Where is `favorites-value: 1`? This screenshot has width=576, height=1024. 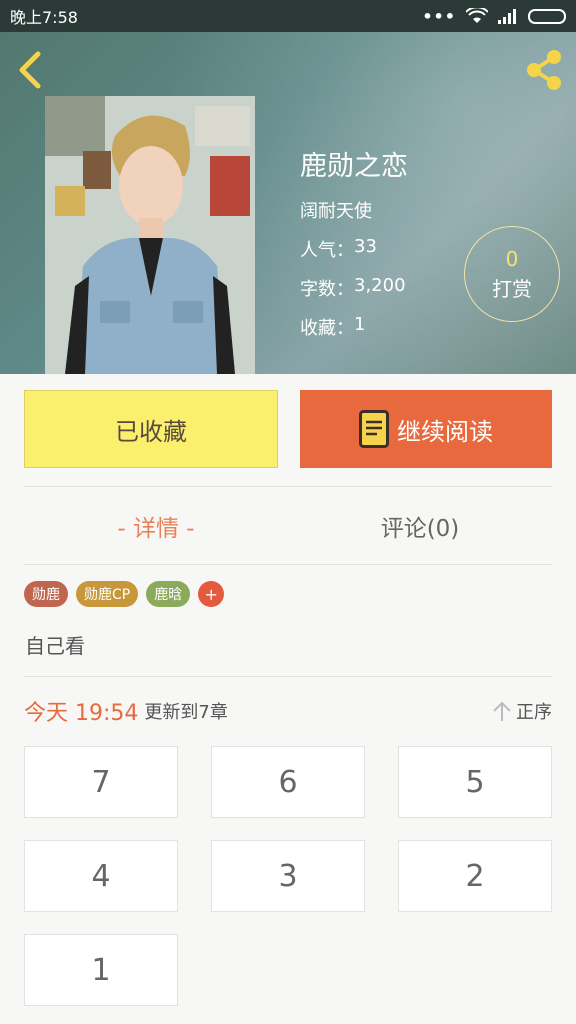
favorites-value: 1 is located at coordinates (360, 324).